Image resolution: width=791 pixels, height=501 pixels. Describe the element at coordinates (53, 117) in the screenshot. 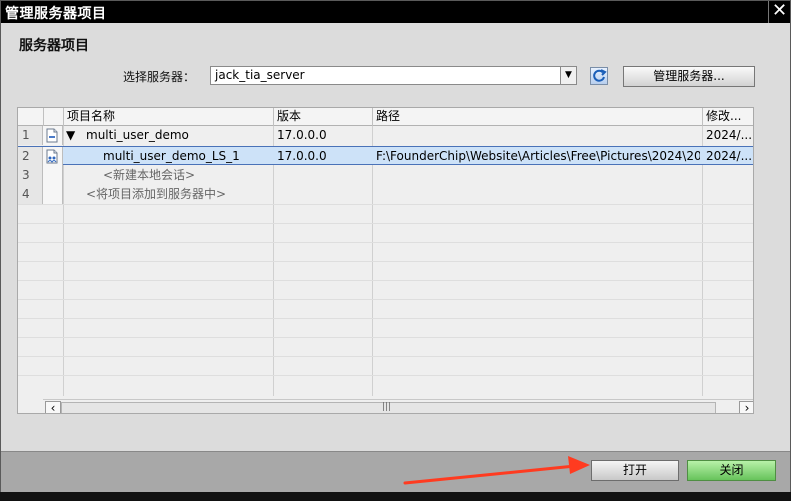

I see `icon-header` at that location.